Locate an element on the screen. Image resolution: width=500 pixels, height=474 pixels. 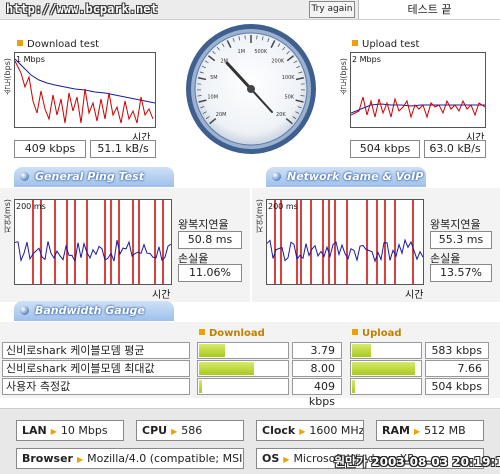
ping-right-graph is located at coordinates (345, 242).